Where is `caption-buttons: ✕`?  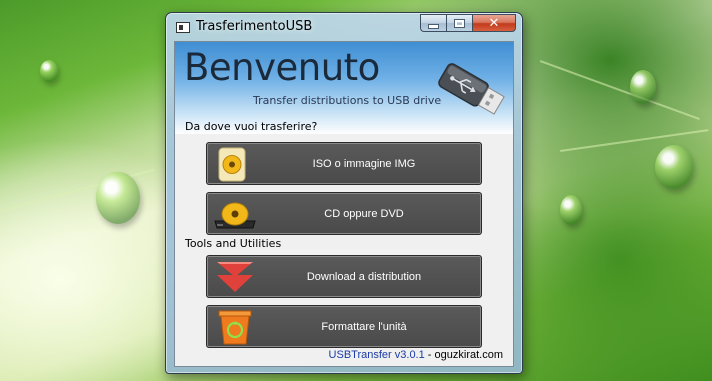 caption-buttons: ✕ is located at coordinates (468, 23).